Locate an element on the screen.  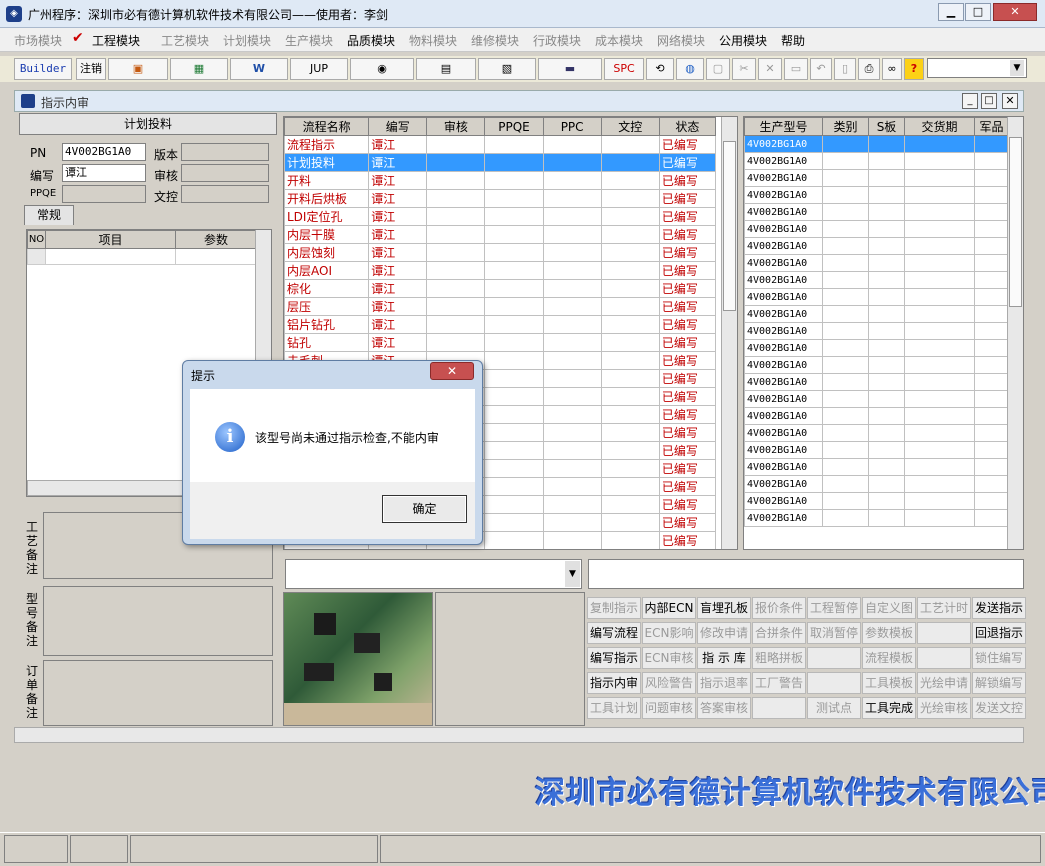
chevron-down-icon: ▼ is located at coordinates (572, 574).